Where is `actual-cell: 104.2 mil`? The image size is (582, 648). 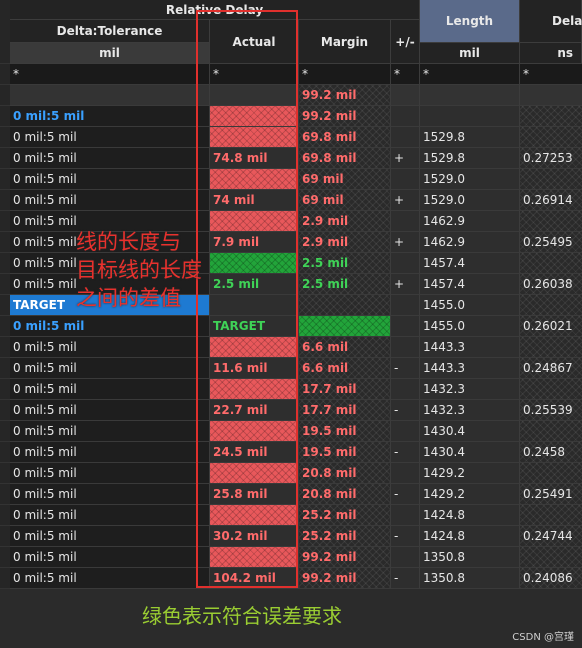 actual-cell: 104.2 mil is located at coordinates (254, 578).